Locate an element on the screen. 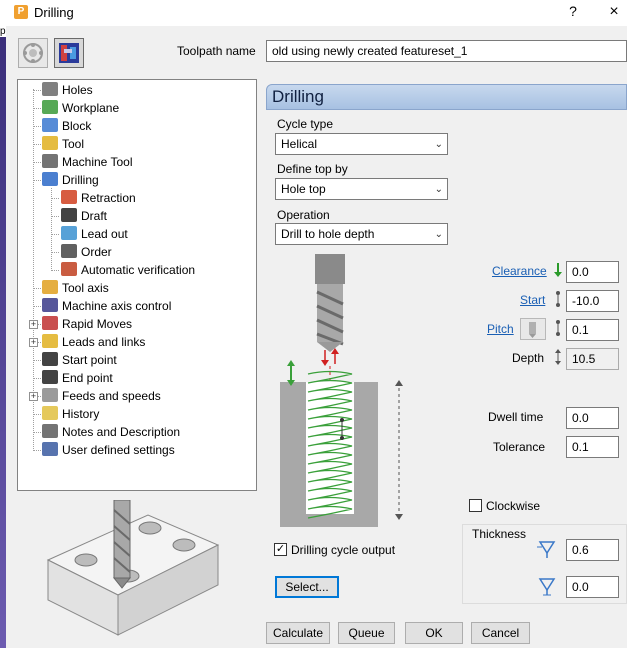 Image resolution: width=627 pixels, height=648 pixels. tree-item-tool: Tool is located at coordinates (63, 144).